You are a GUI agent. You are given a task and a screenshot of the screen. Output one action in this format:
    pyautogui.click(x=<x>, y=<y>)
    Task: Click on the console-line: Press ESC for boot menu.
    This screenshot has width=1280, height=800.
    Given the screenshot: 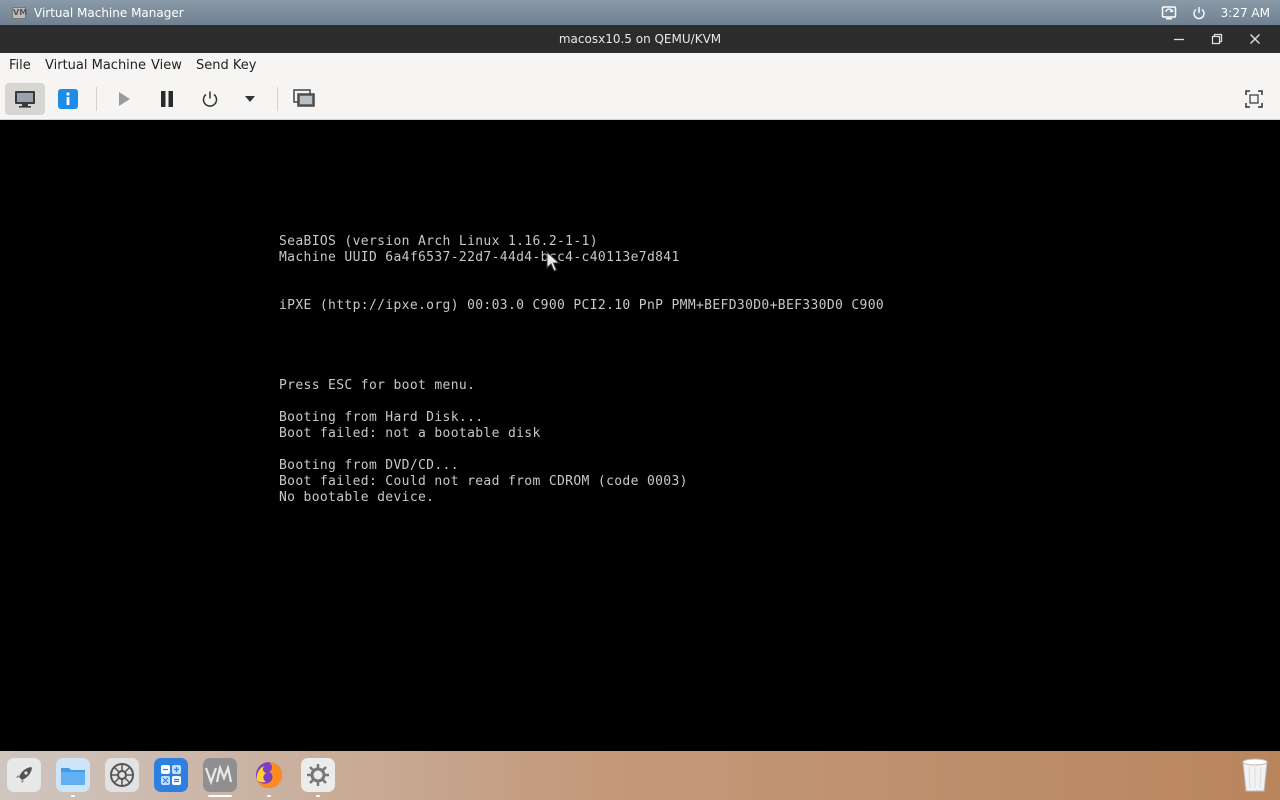 What is the action you would take?
    pyautogui.click(x=377, y=385)
    